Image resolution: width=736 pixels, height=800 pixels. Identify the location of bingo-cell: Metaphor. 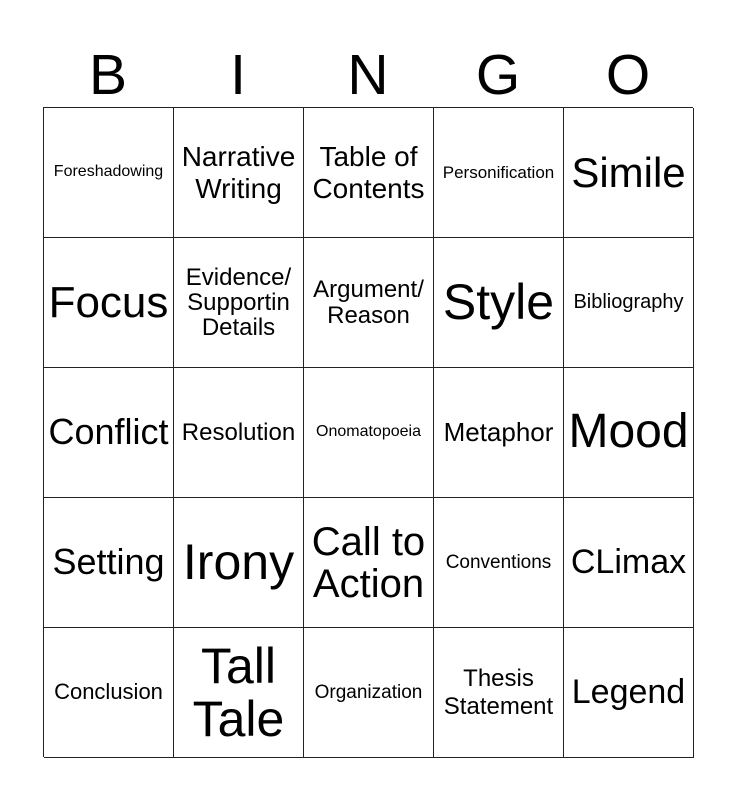
(499, 433).